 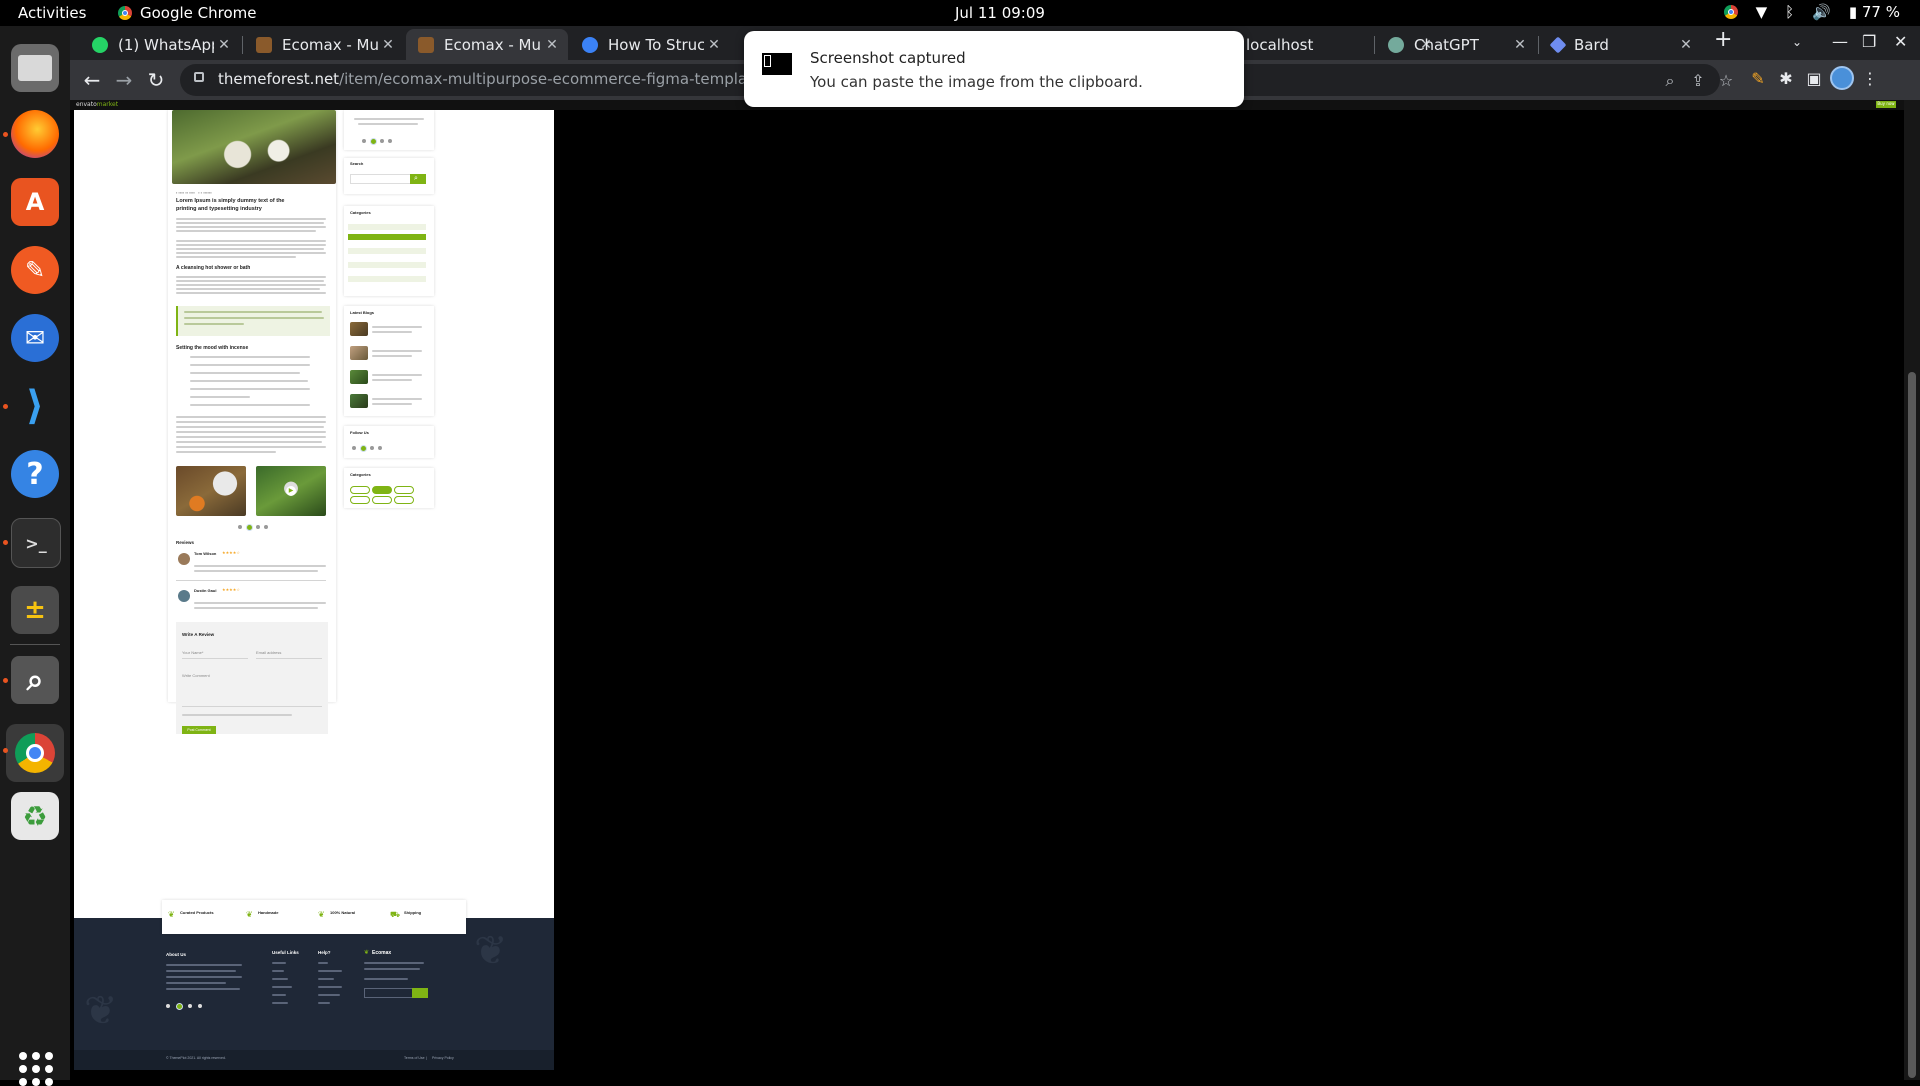 I want to click on app-menu: Google Chrome, so click(x=187, y=13).